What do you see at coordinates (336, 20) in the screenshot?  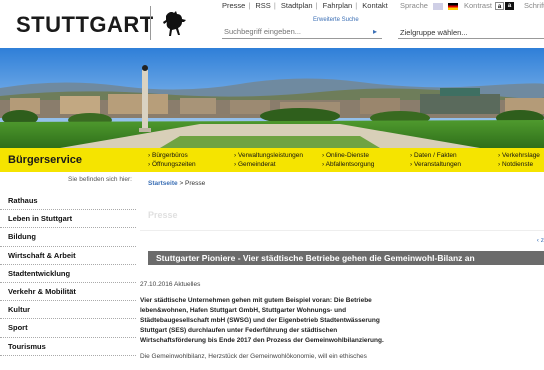 I see `advanced-search-link: Erweiterte Suche` at bounding box center [336, 20].